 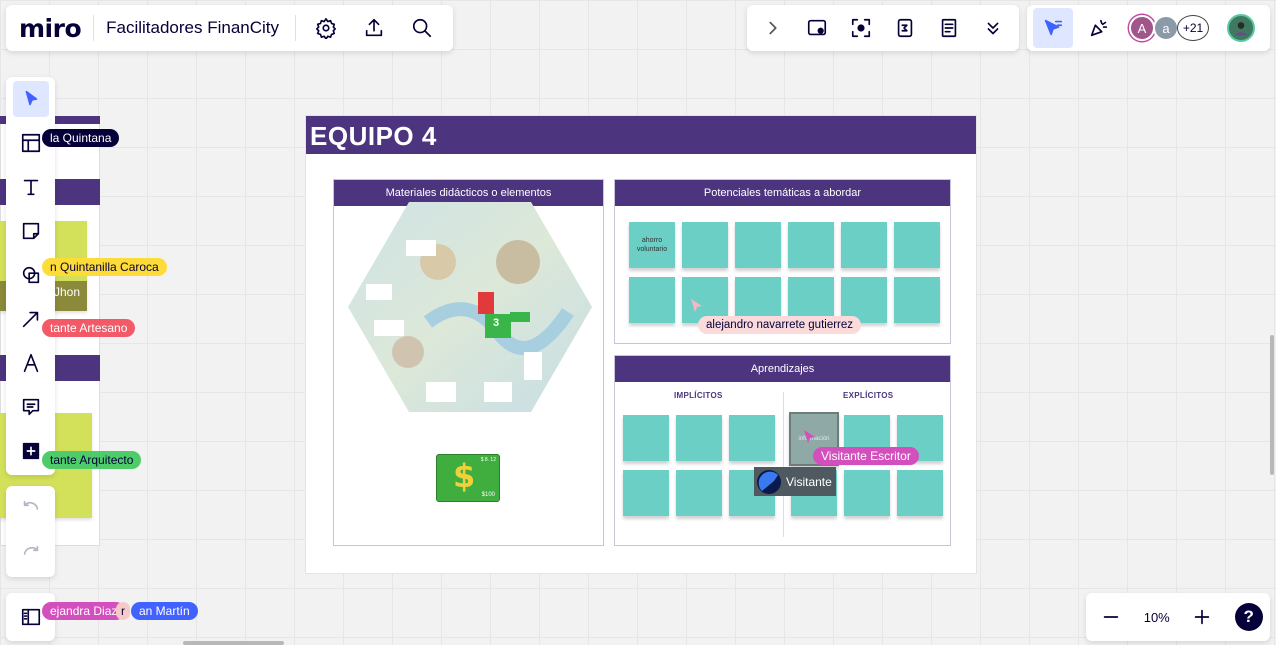 I want to click on card-value: $100, so click(x=488, y=495).